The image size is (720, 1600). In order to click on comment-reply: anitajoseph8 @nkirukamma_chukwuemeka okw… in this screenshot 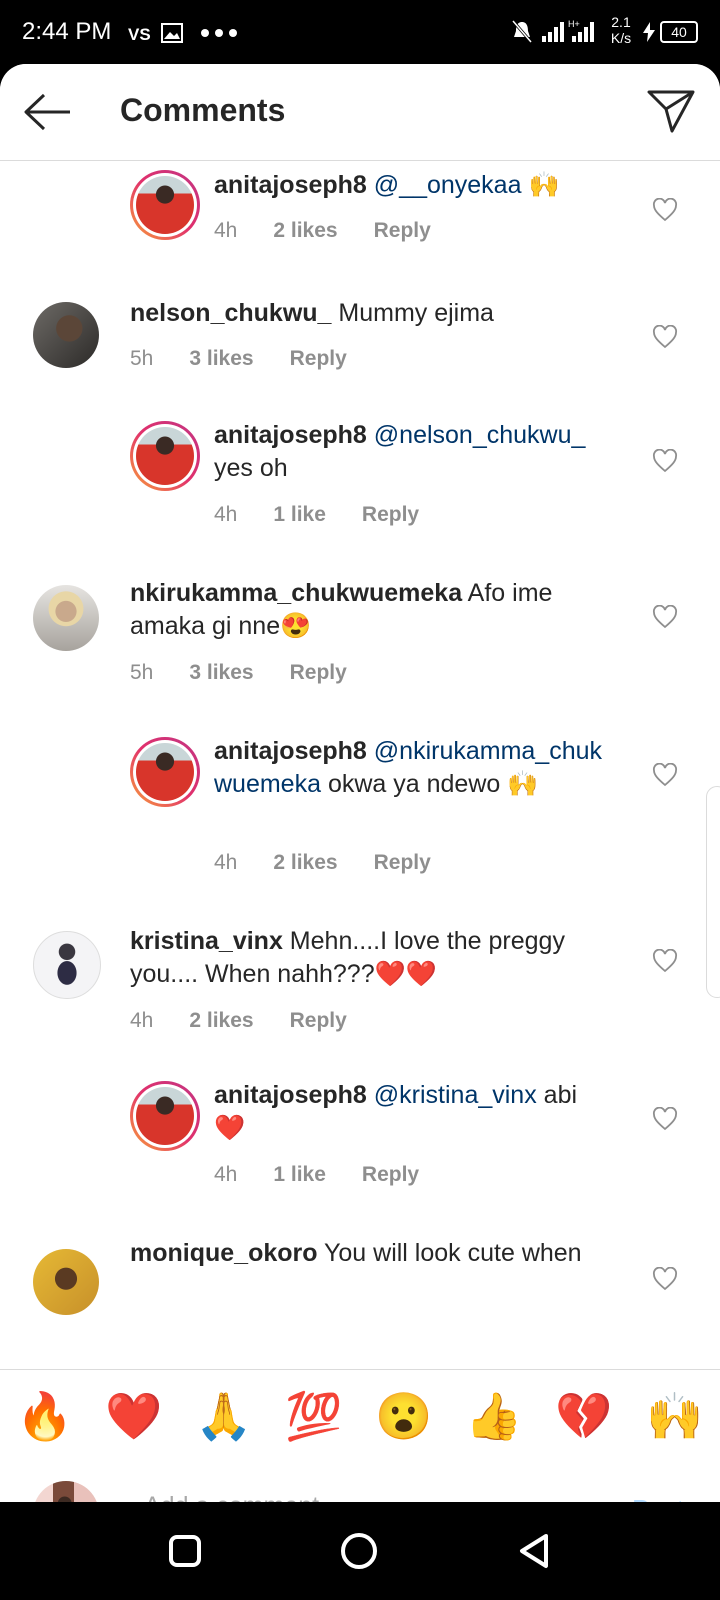, I will do `click(360, 810)`.